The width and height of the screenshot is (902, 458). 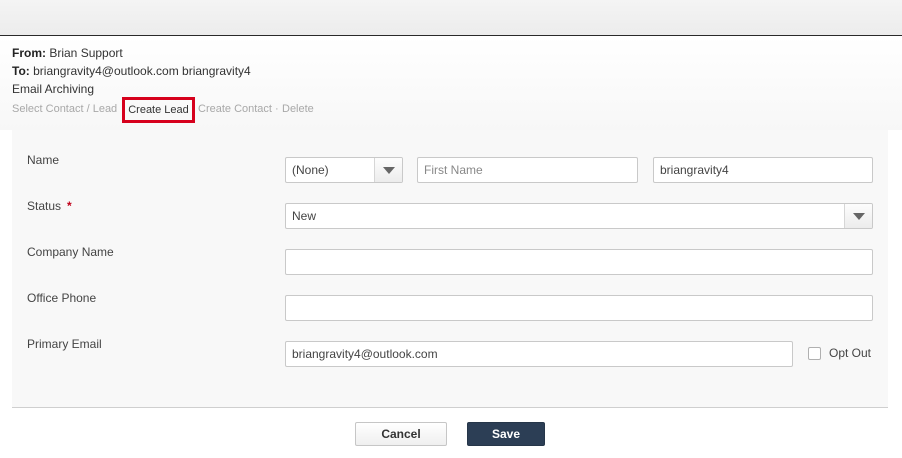 What do you see at coordinates (142, 71) in the screenshot?
I see `to-value: briangravity4@outlook.com briangravity4` at bounding box center [142, 71].